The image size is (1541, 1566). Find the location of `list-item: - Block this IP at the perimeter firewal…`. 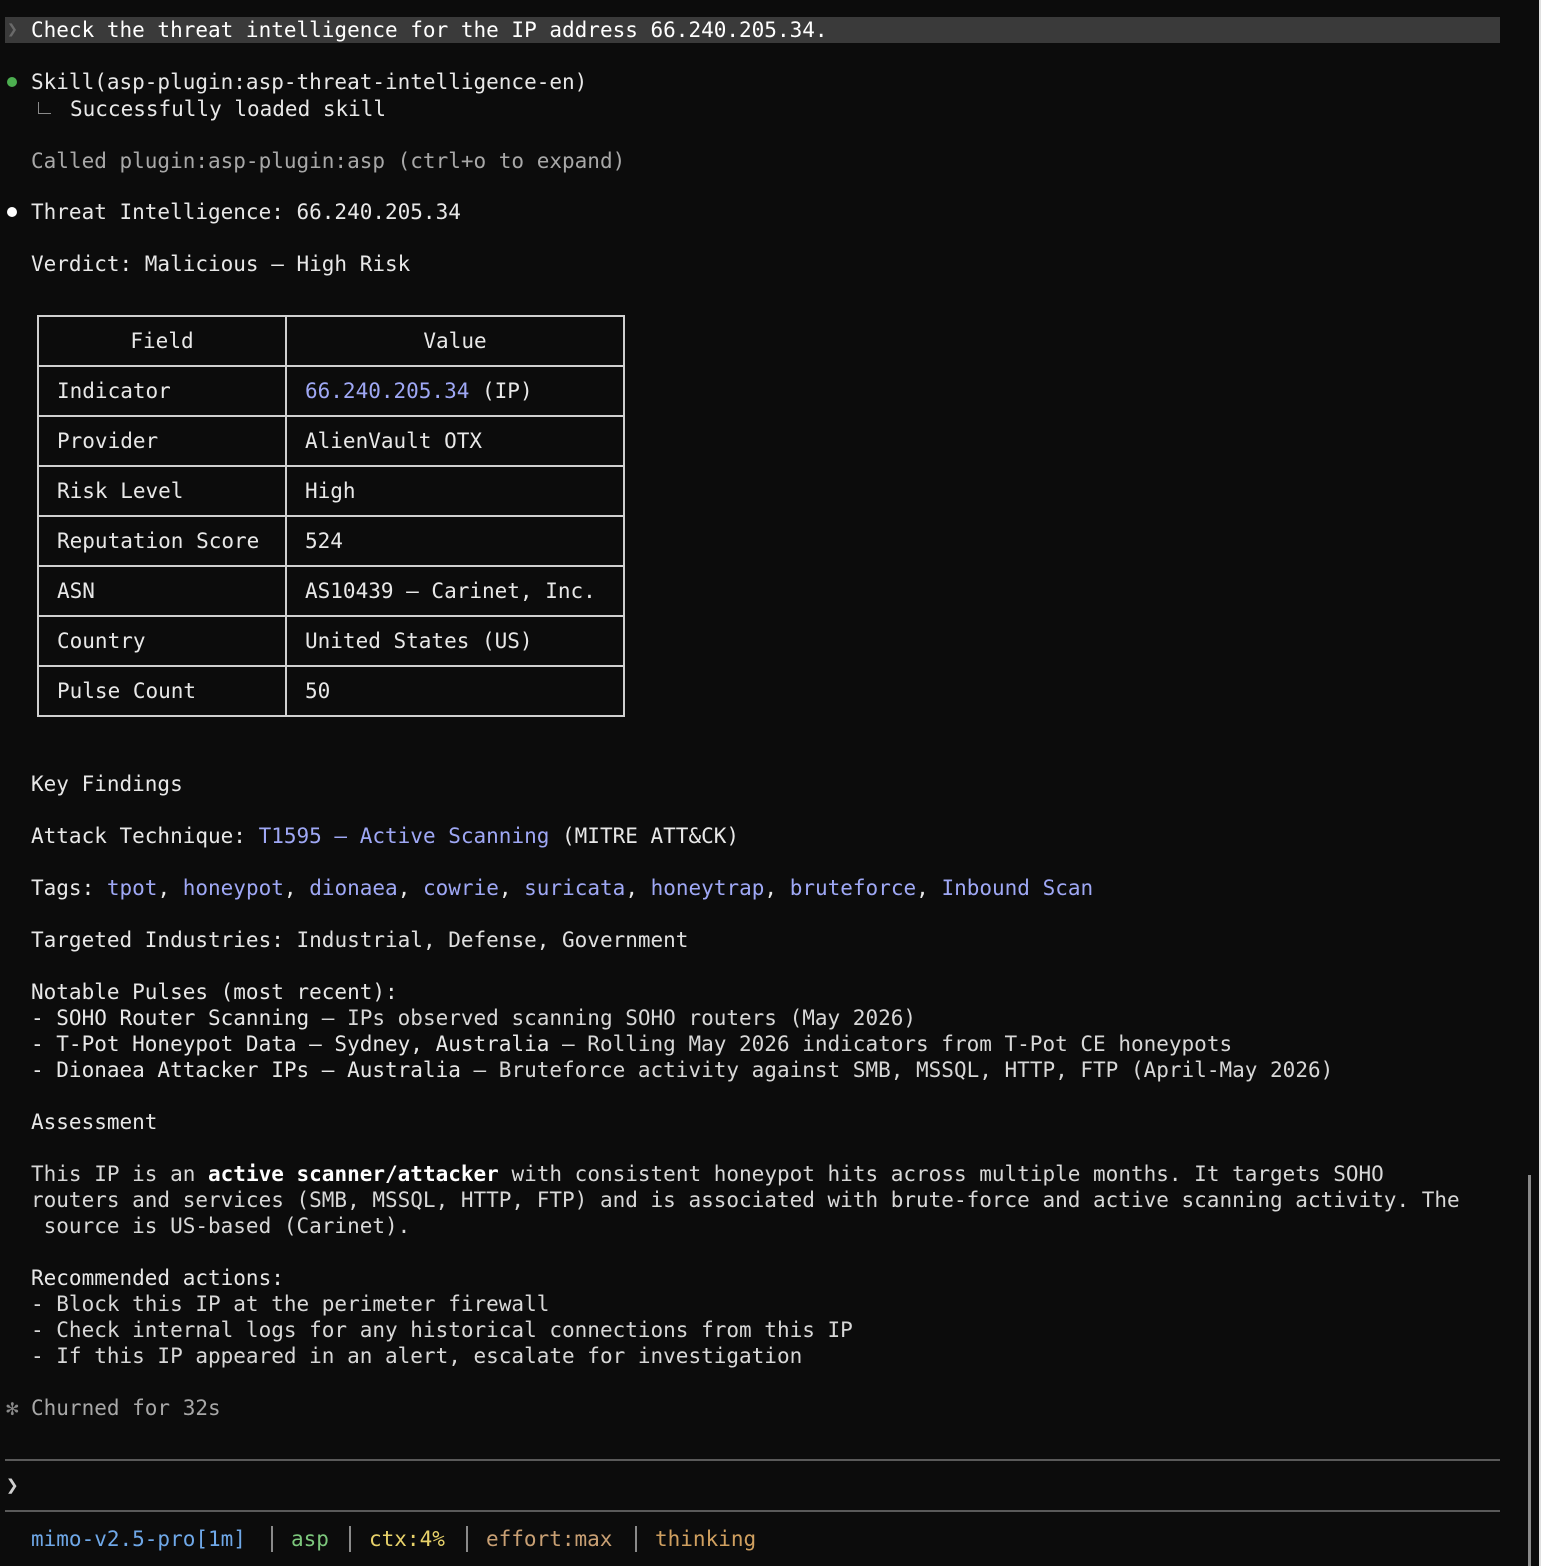

list-item: - Block this IP at the perimeter firewal… is located at coordinates (290, 1304).